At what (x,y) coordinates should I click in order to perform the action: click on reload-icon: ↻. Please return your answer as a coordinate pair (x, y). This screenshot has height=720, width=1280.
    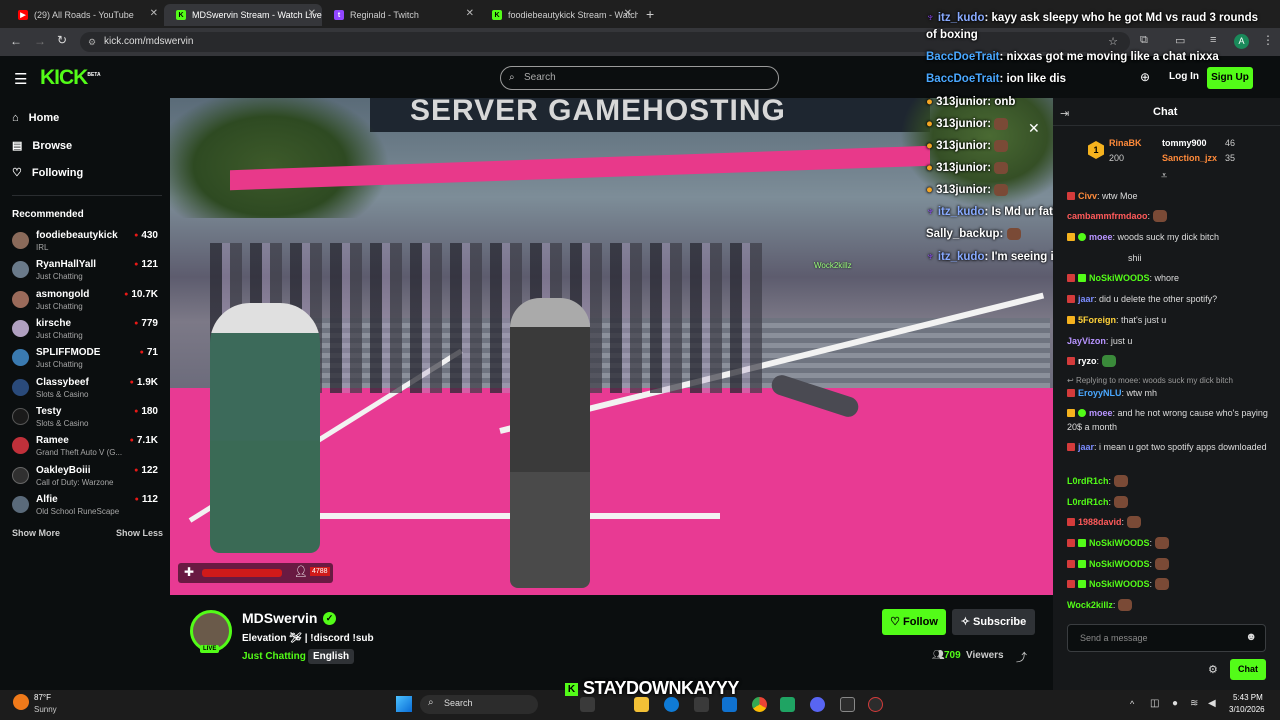
    Looking at the image, I should click on (62, 40).